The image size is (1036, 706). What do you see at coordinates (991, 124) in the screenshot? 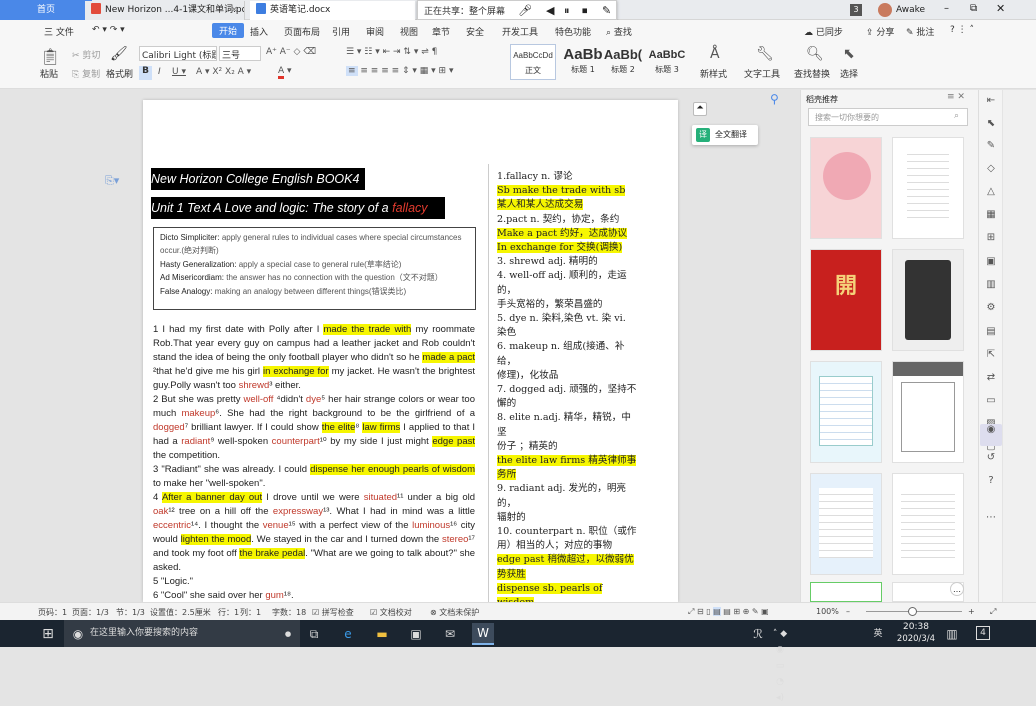
I see `cursor-icon: ⬉` at bounding box center [991, 124].